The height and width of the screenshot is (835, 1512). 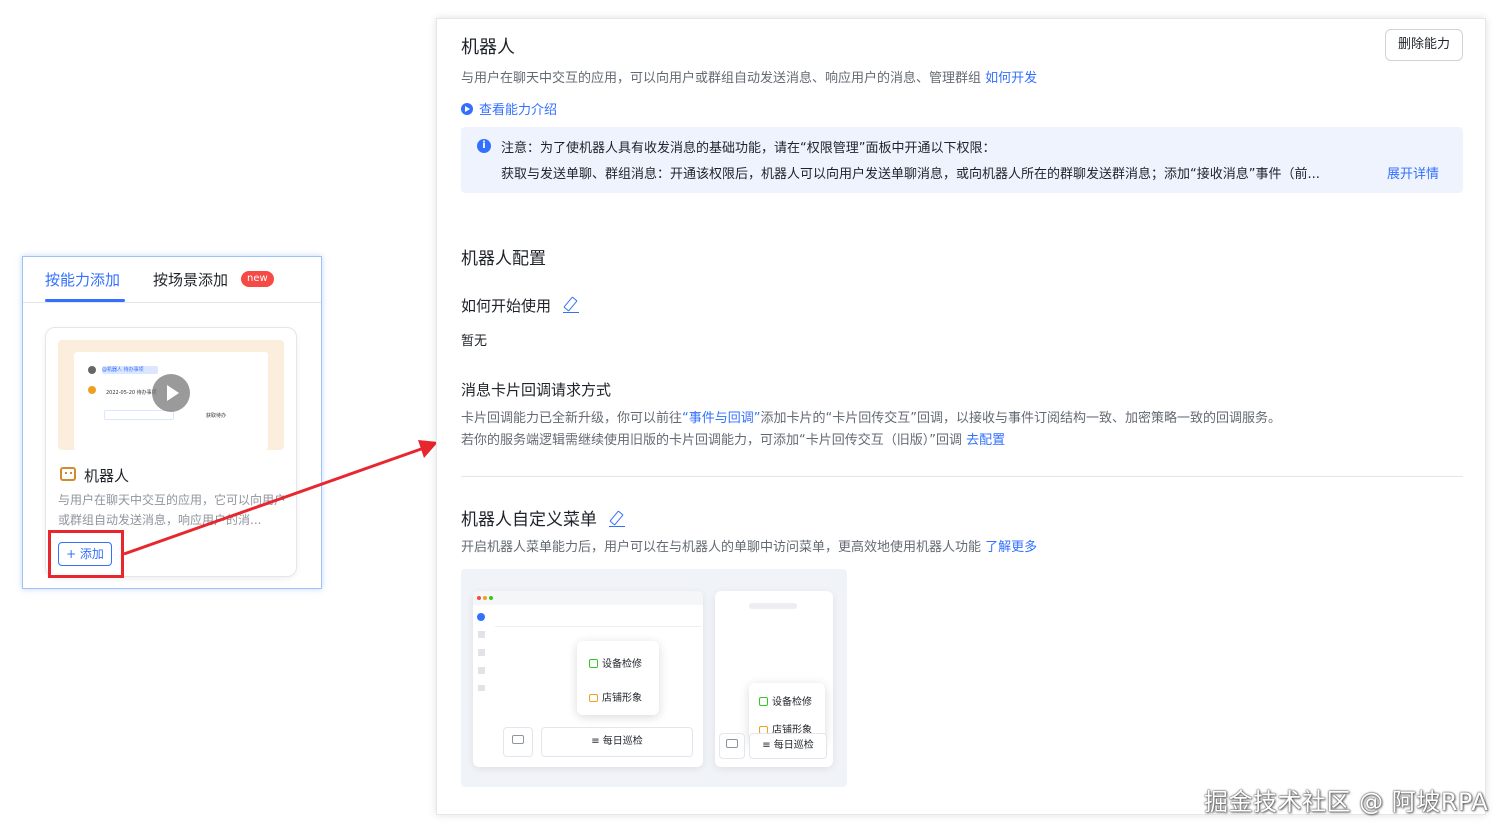 I want to click on delete-capability-button: 删除能力, so click(x=1423, y=45).